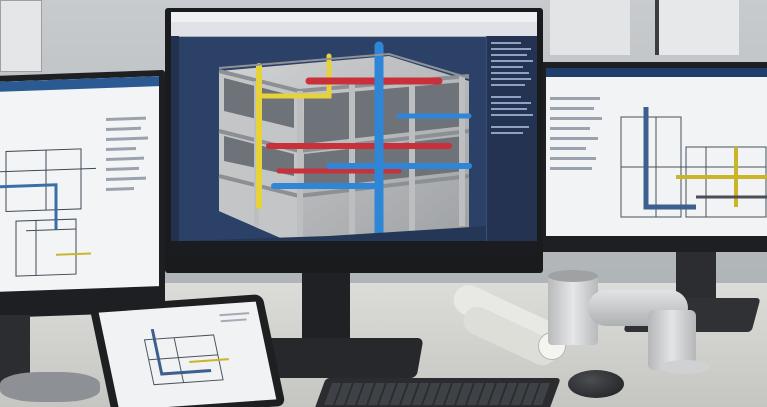  Describe the element at coordinates (175, 138) in the screenshot. I see `left-toolbar` at that location.